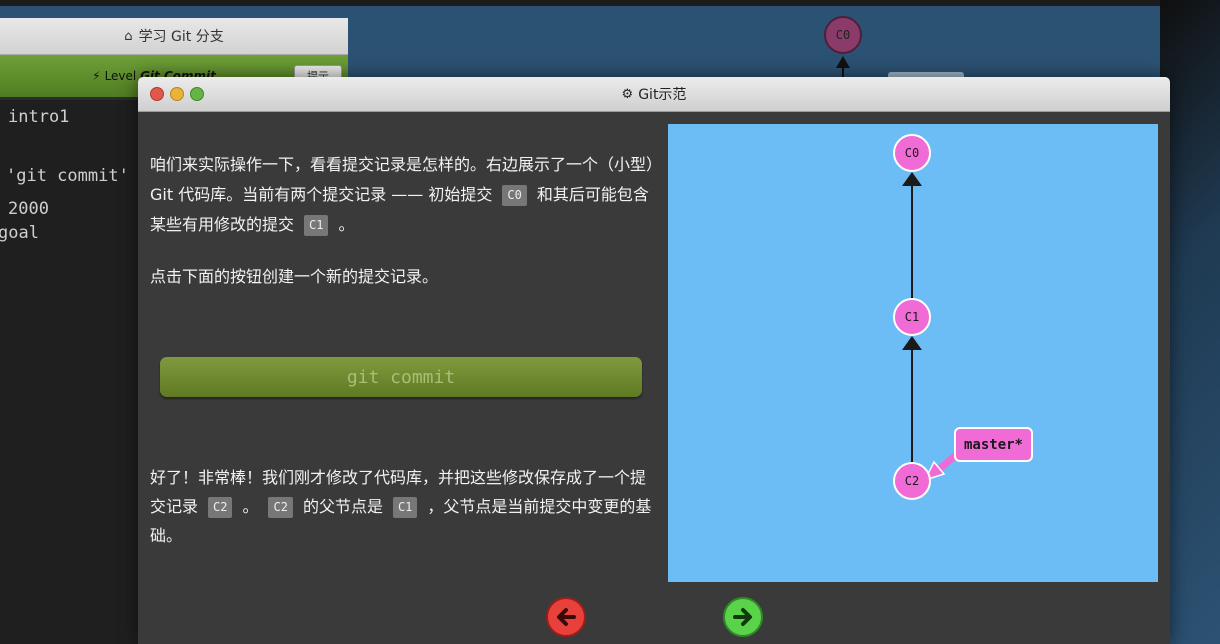 This screenshot has width=1220, height=644. What do you see at coordinates (912, 481) in the screenshot?
I see `commit-node-c2: C2` at bounding box center [912, 481].